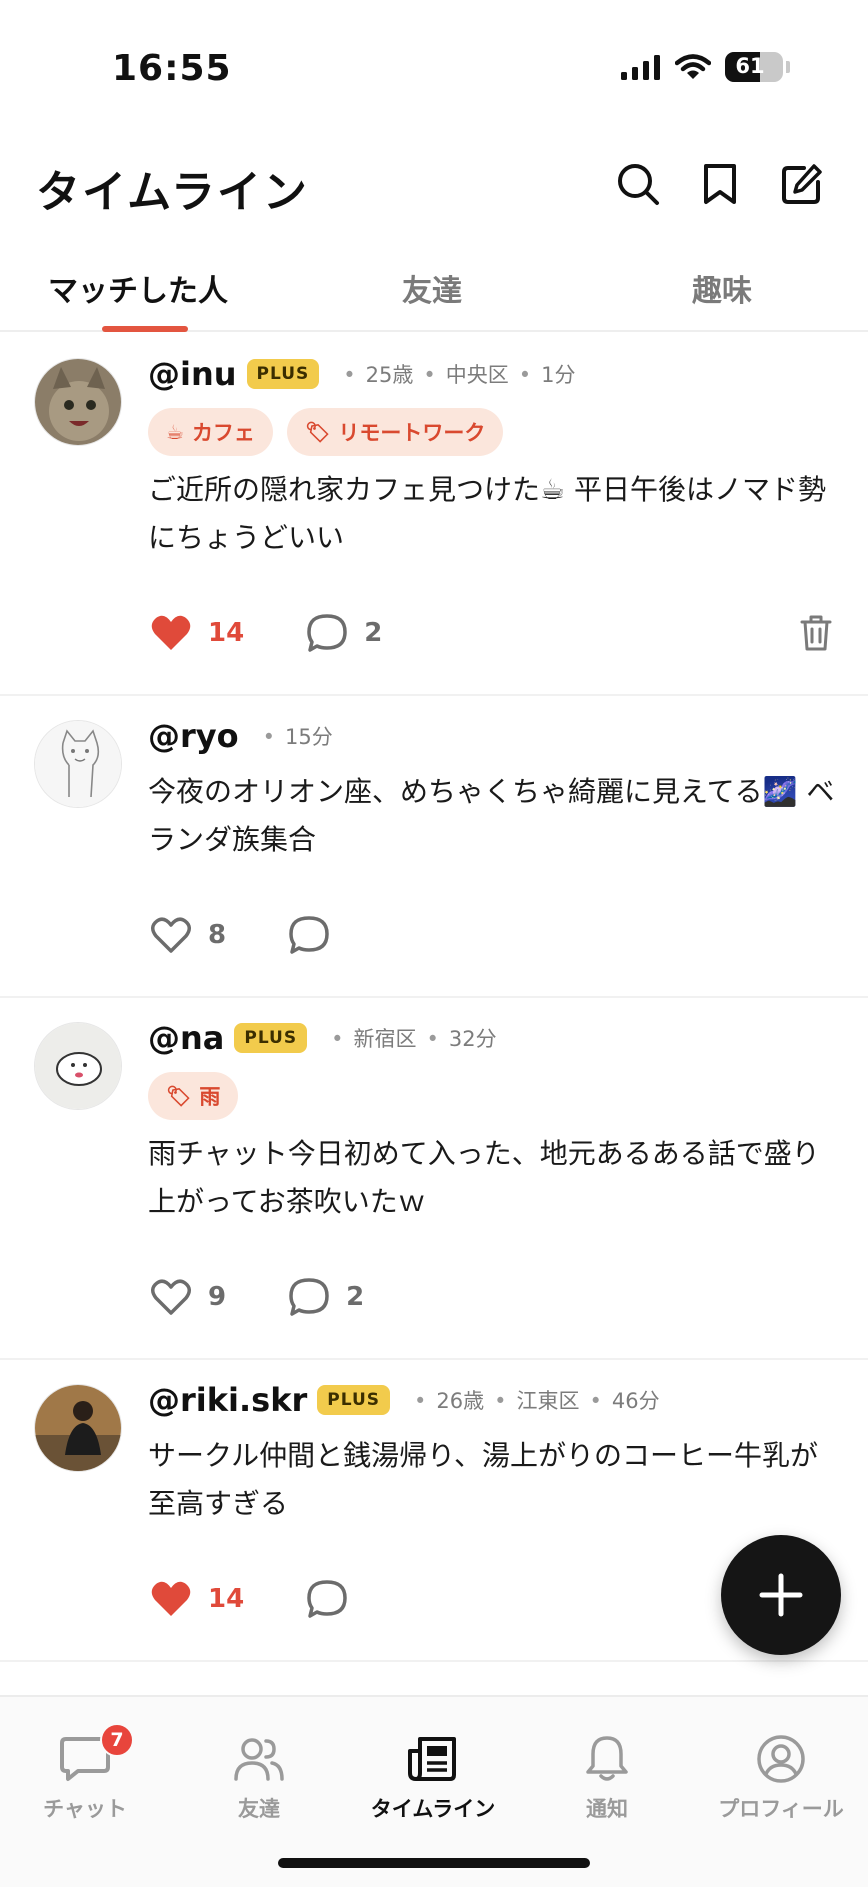 Image resolution: width=868 pixels, height=1887 pixels. Describe the element at coordinates (472, 1039) in the screenshot. I see `time-ago: 32分` at that location.